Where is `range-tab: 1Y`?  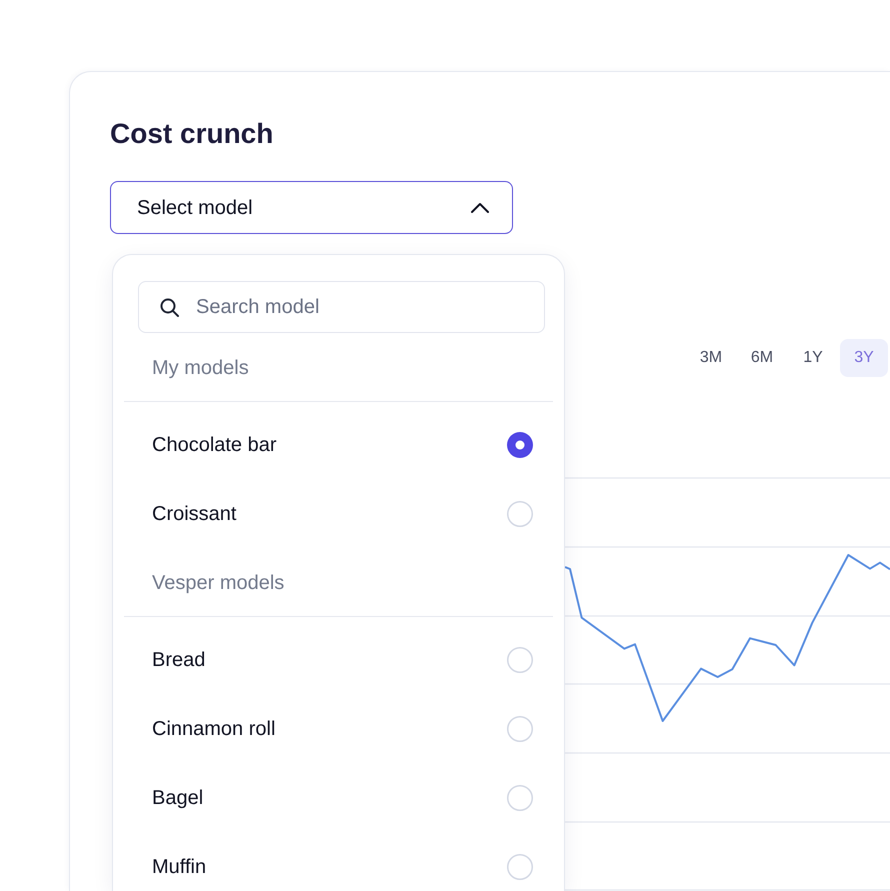 range-tab: 1Y is located at coordinates (813, 358).